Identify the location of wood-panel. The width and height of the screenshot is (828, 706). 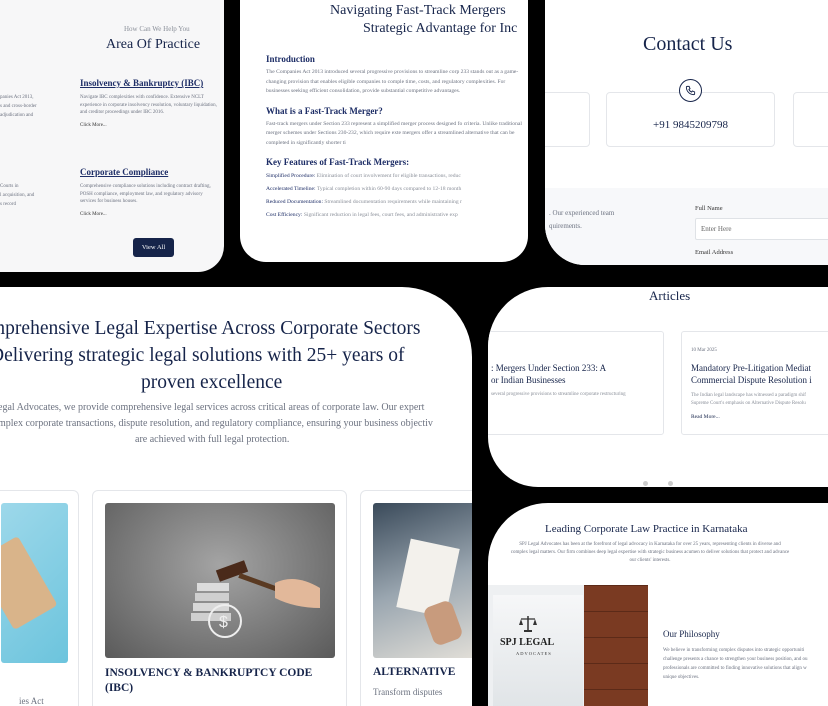
(616, 645).